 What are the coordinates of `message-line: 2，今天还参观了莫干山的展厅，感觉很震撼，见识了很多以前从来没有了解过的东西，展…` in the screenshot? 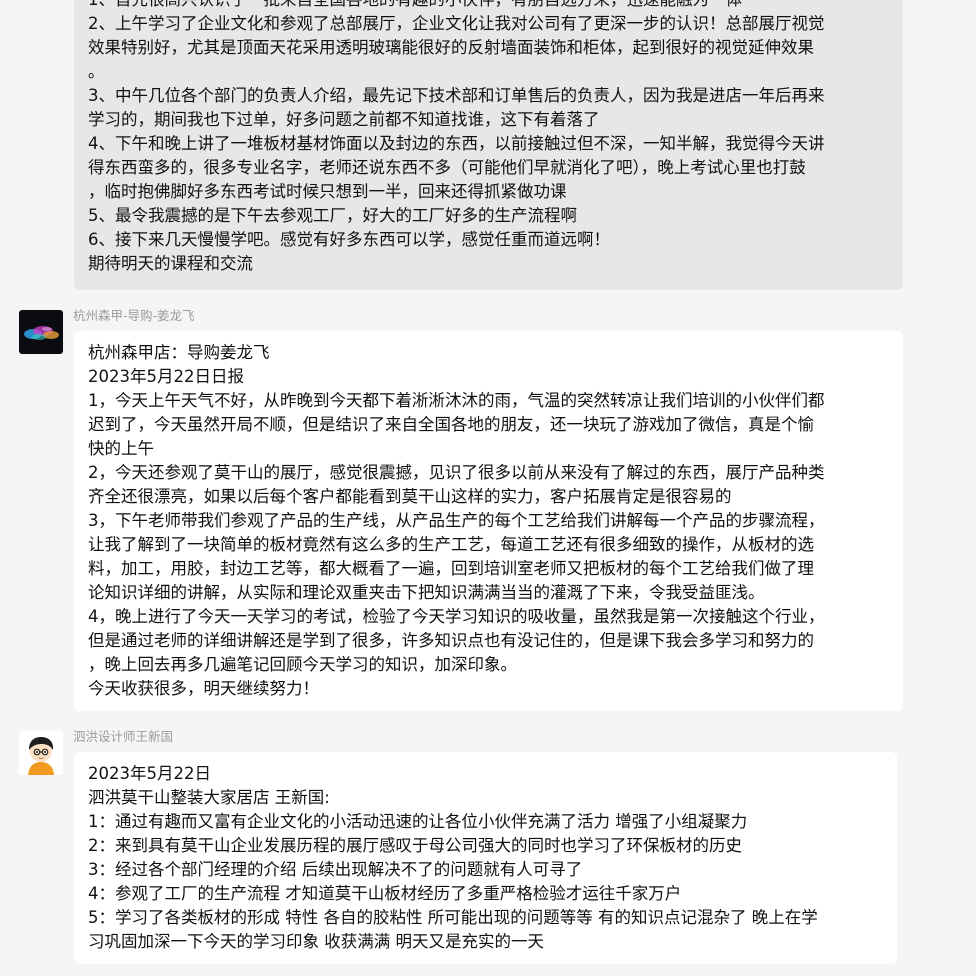 It's located at (456, 472).